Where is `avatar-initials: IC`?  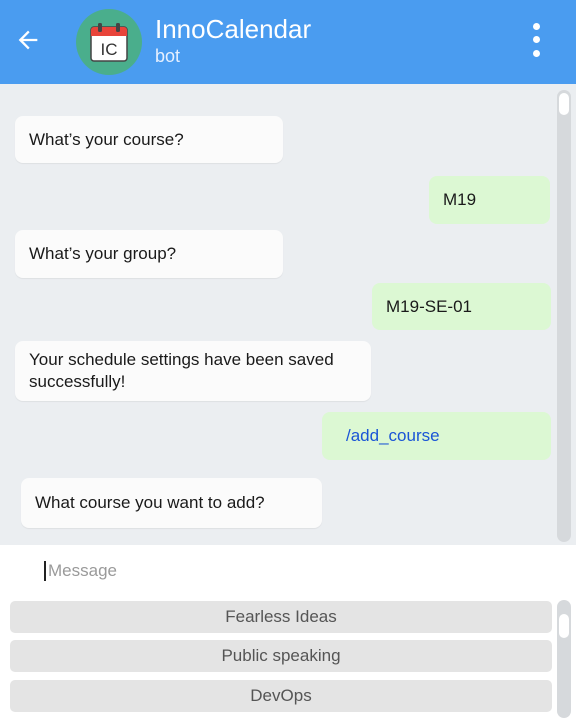
avatar-initials: IC is located at coordinates (109, 49).